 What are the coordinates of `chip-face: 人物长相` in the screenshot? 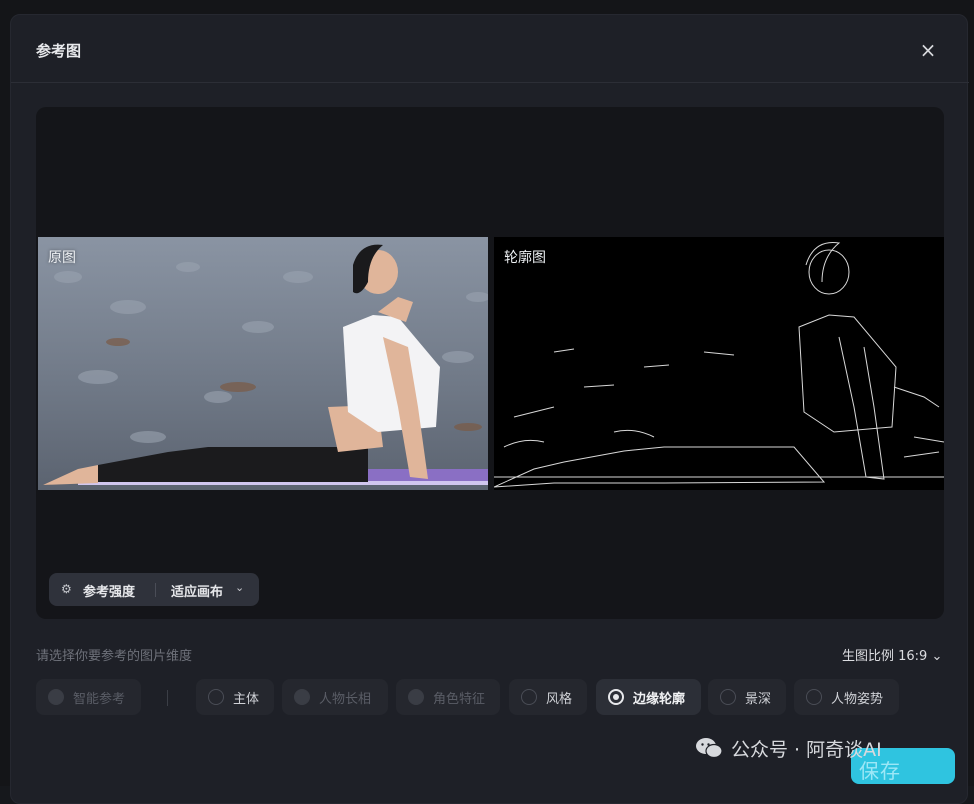 It's located at (335, 697).